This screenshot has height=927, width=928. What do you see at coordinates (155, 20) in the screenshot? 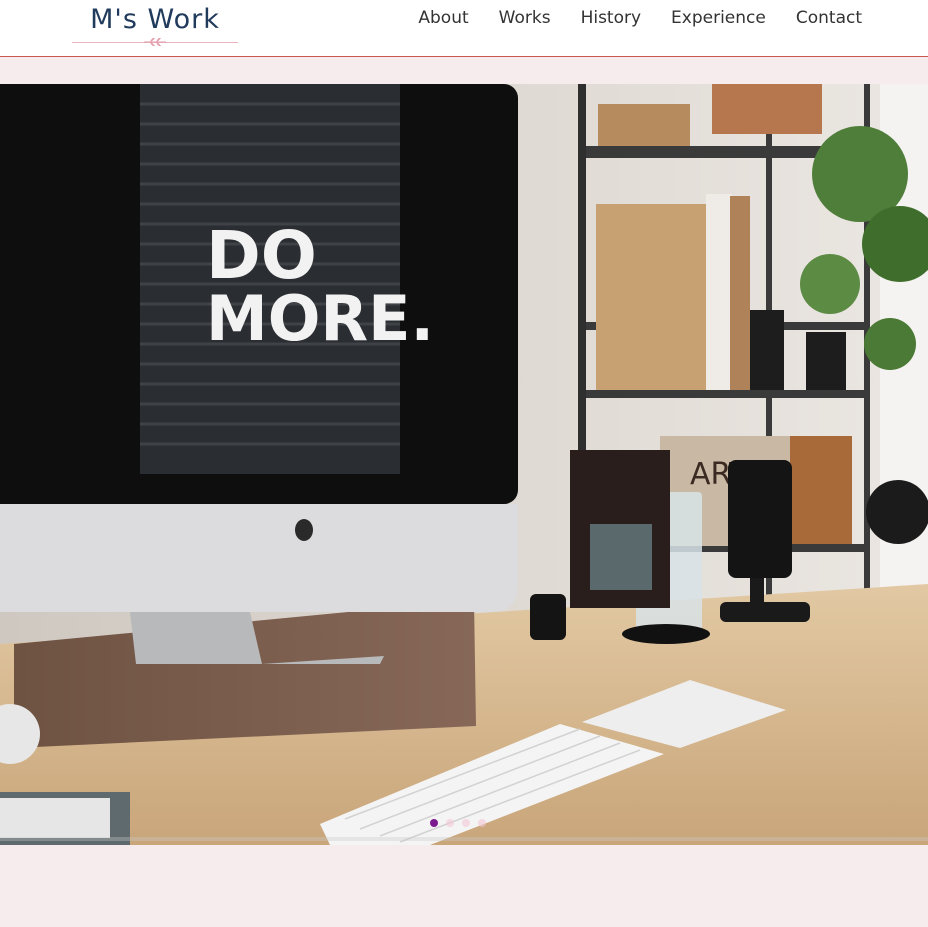
I see `logo-text: M's Work` at bounding box center [155, 20].